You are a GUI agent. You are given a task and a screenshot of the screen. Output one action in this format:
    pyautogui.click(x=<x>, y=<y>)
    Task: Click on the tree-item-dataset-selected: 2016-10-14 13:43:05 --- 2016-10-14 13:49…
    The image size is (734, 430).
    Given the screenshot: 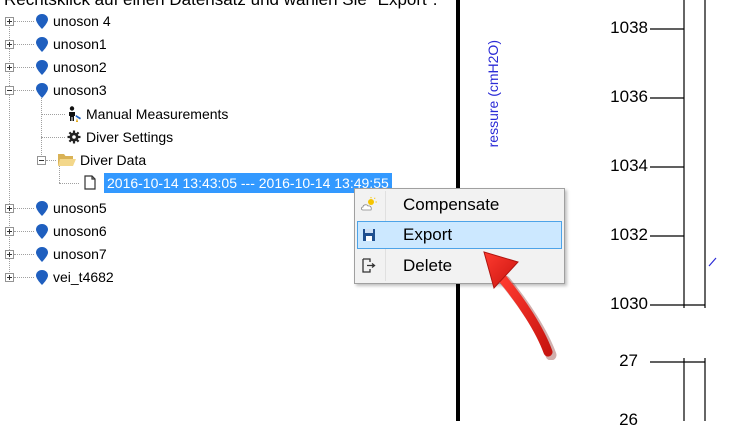 What is the action you would take?
    pyautogui.click(x=248, y=183)
    